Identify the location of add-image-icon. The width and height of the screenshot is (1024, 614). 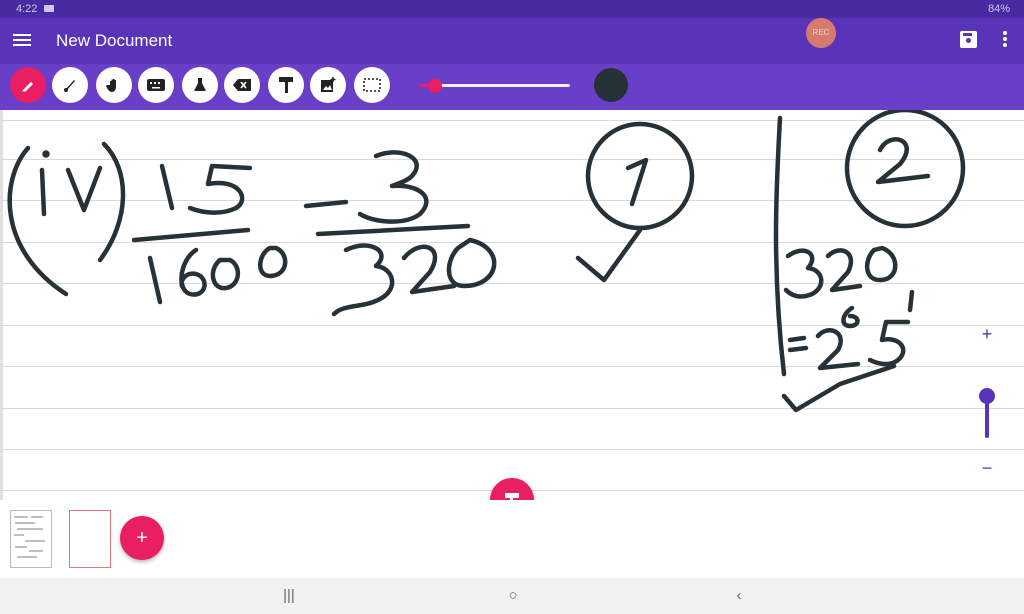
(328, 85).